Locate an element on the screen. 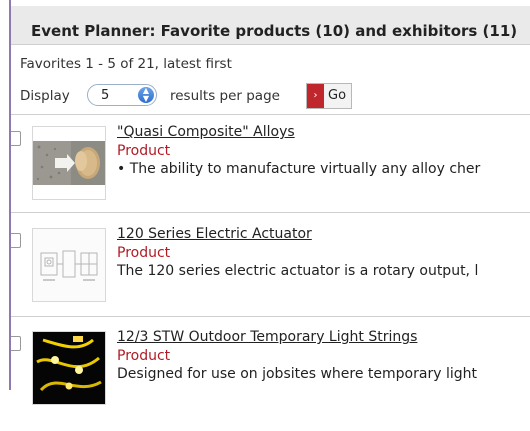  actuator-diagram-icon is located at coordinates (69, 265).